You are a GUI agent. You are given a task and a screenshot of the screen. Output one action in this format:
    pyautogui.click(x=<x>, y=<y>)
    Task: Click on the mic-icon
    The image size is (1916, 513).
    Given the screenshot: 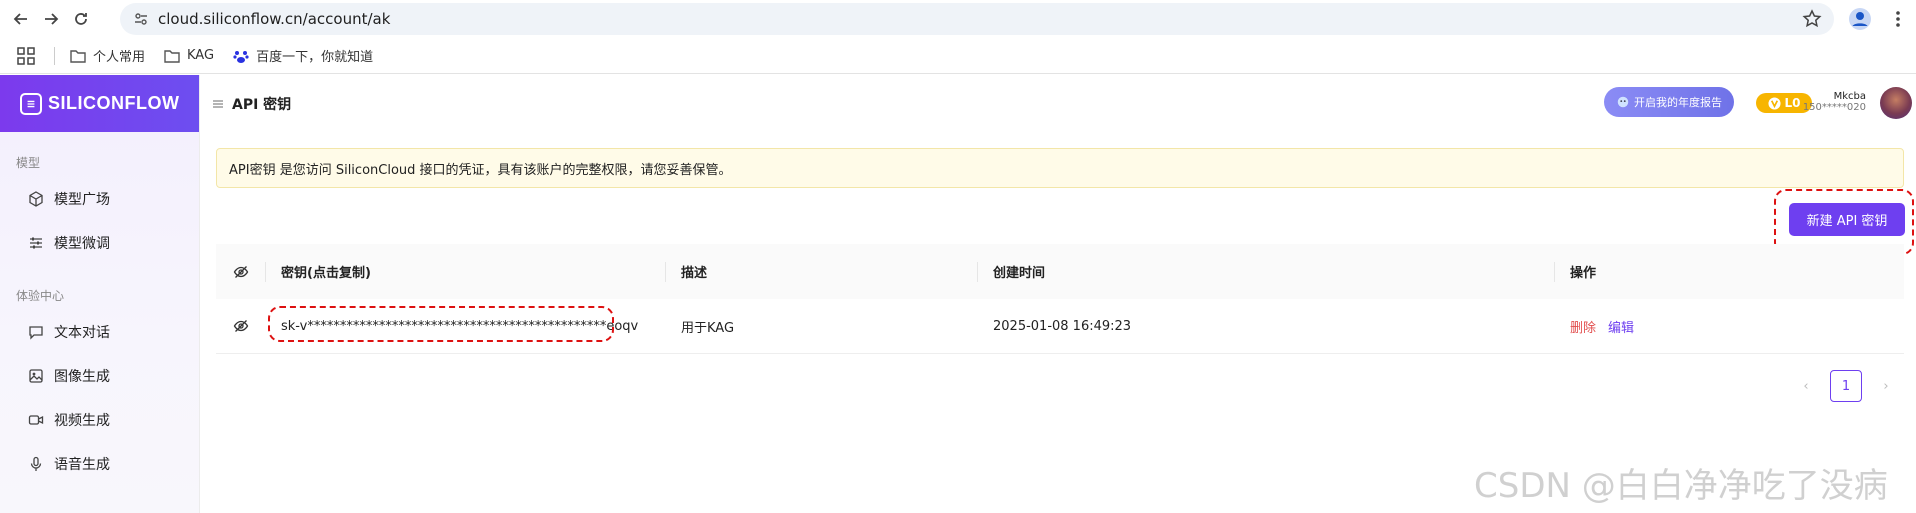 What is the action you would take?
    pyautogui.click(x=36, y=463)
    